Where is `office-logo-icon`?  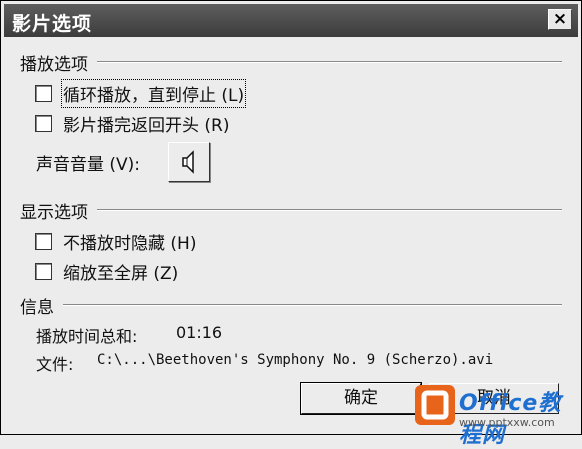 office-logo-icon is located at coordinates (435, 405).